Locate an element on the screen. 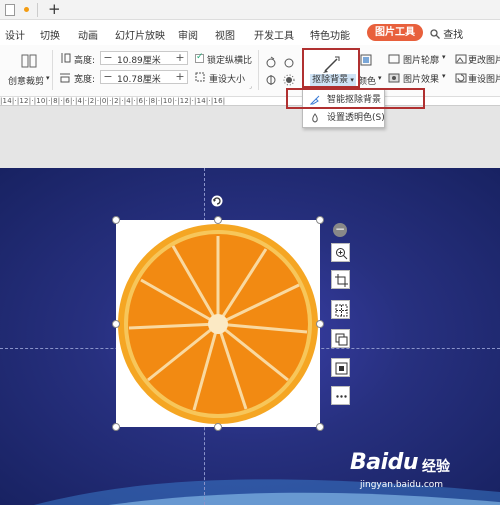 This screenshot has height=505, width=500. title-bar: + is located at coordinates (250, 10).